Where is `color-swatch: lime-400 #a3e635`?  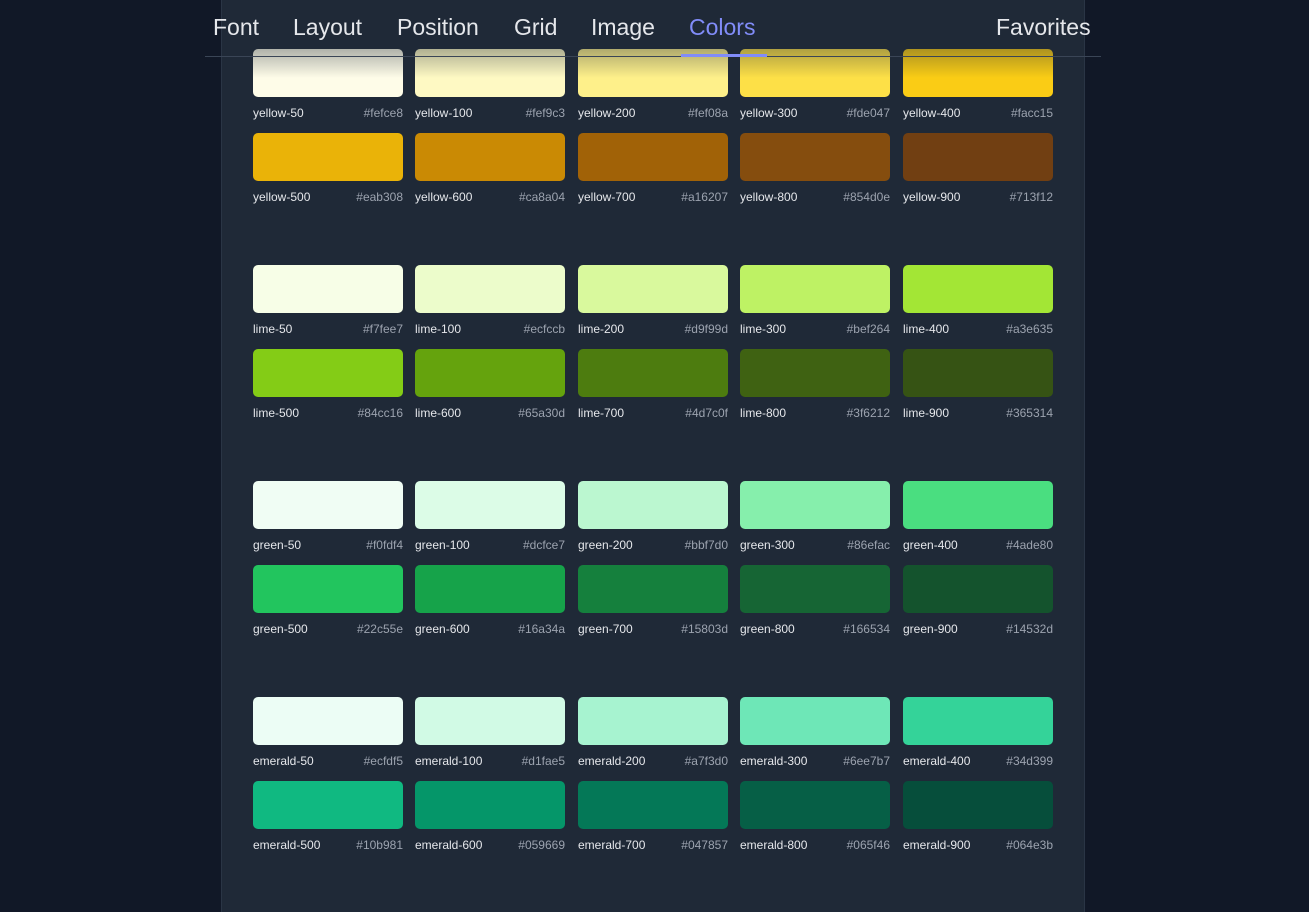
color-swatch: lime-400 #a3e635 is located at coordinates (978, 300).